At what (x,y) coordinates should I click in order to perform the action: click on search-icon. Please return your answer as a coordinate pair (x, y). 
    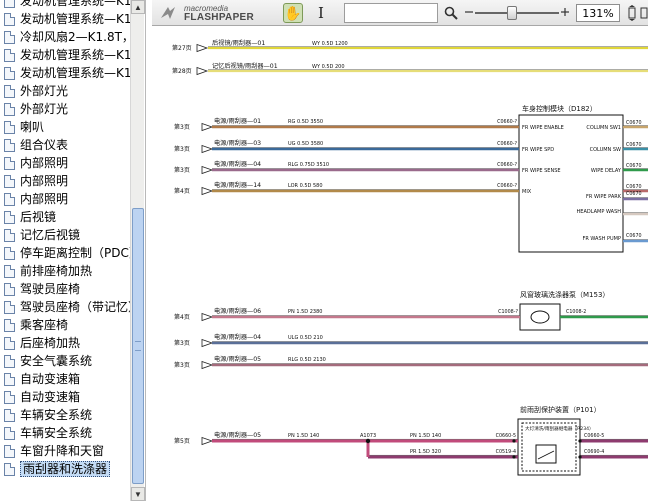
    Looking at the image, I should click on (451, 13).